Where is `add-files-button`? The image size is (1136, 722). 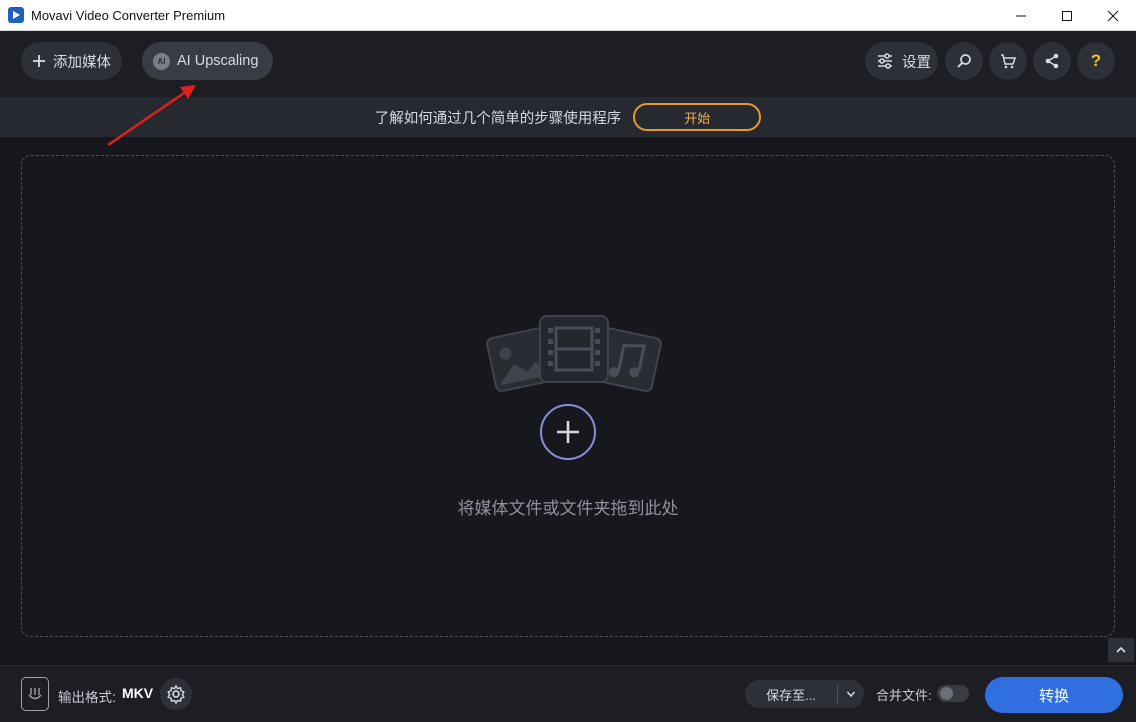 add-files-button is located at coordinates (568, 432).